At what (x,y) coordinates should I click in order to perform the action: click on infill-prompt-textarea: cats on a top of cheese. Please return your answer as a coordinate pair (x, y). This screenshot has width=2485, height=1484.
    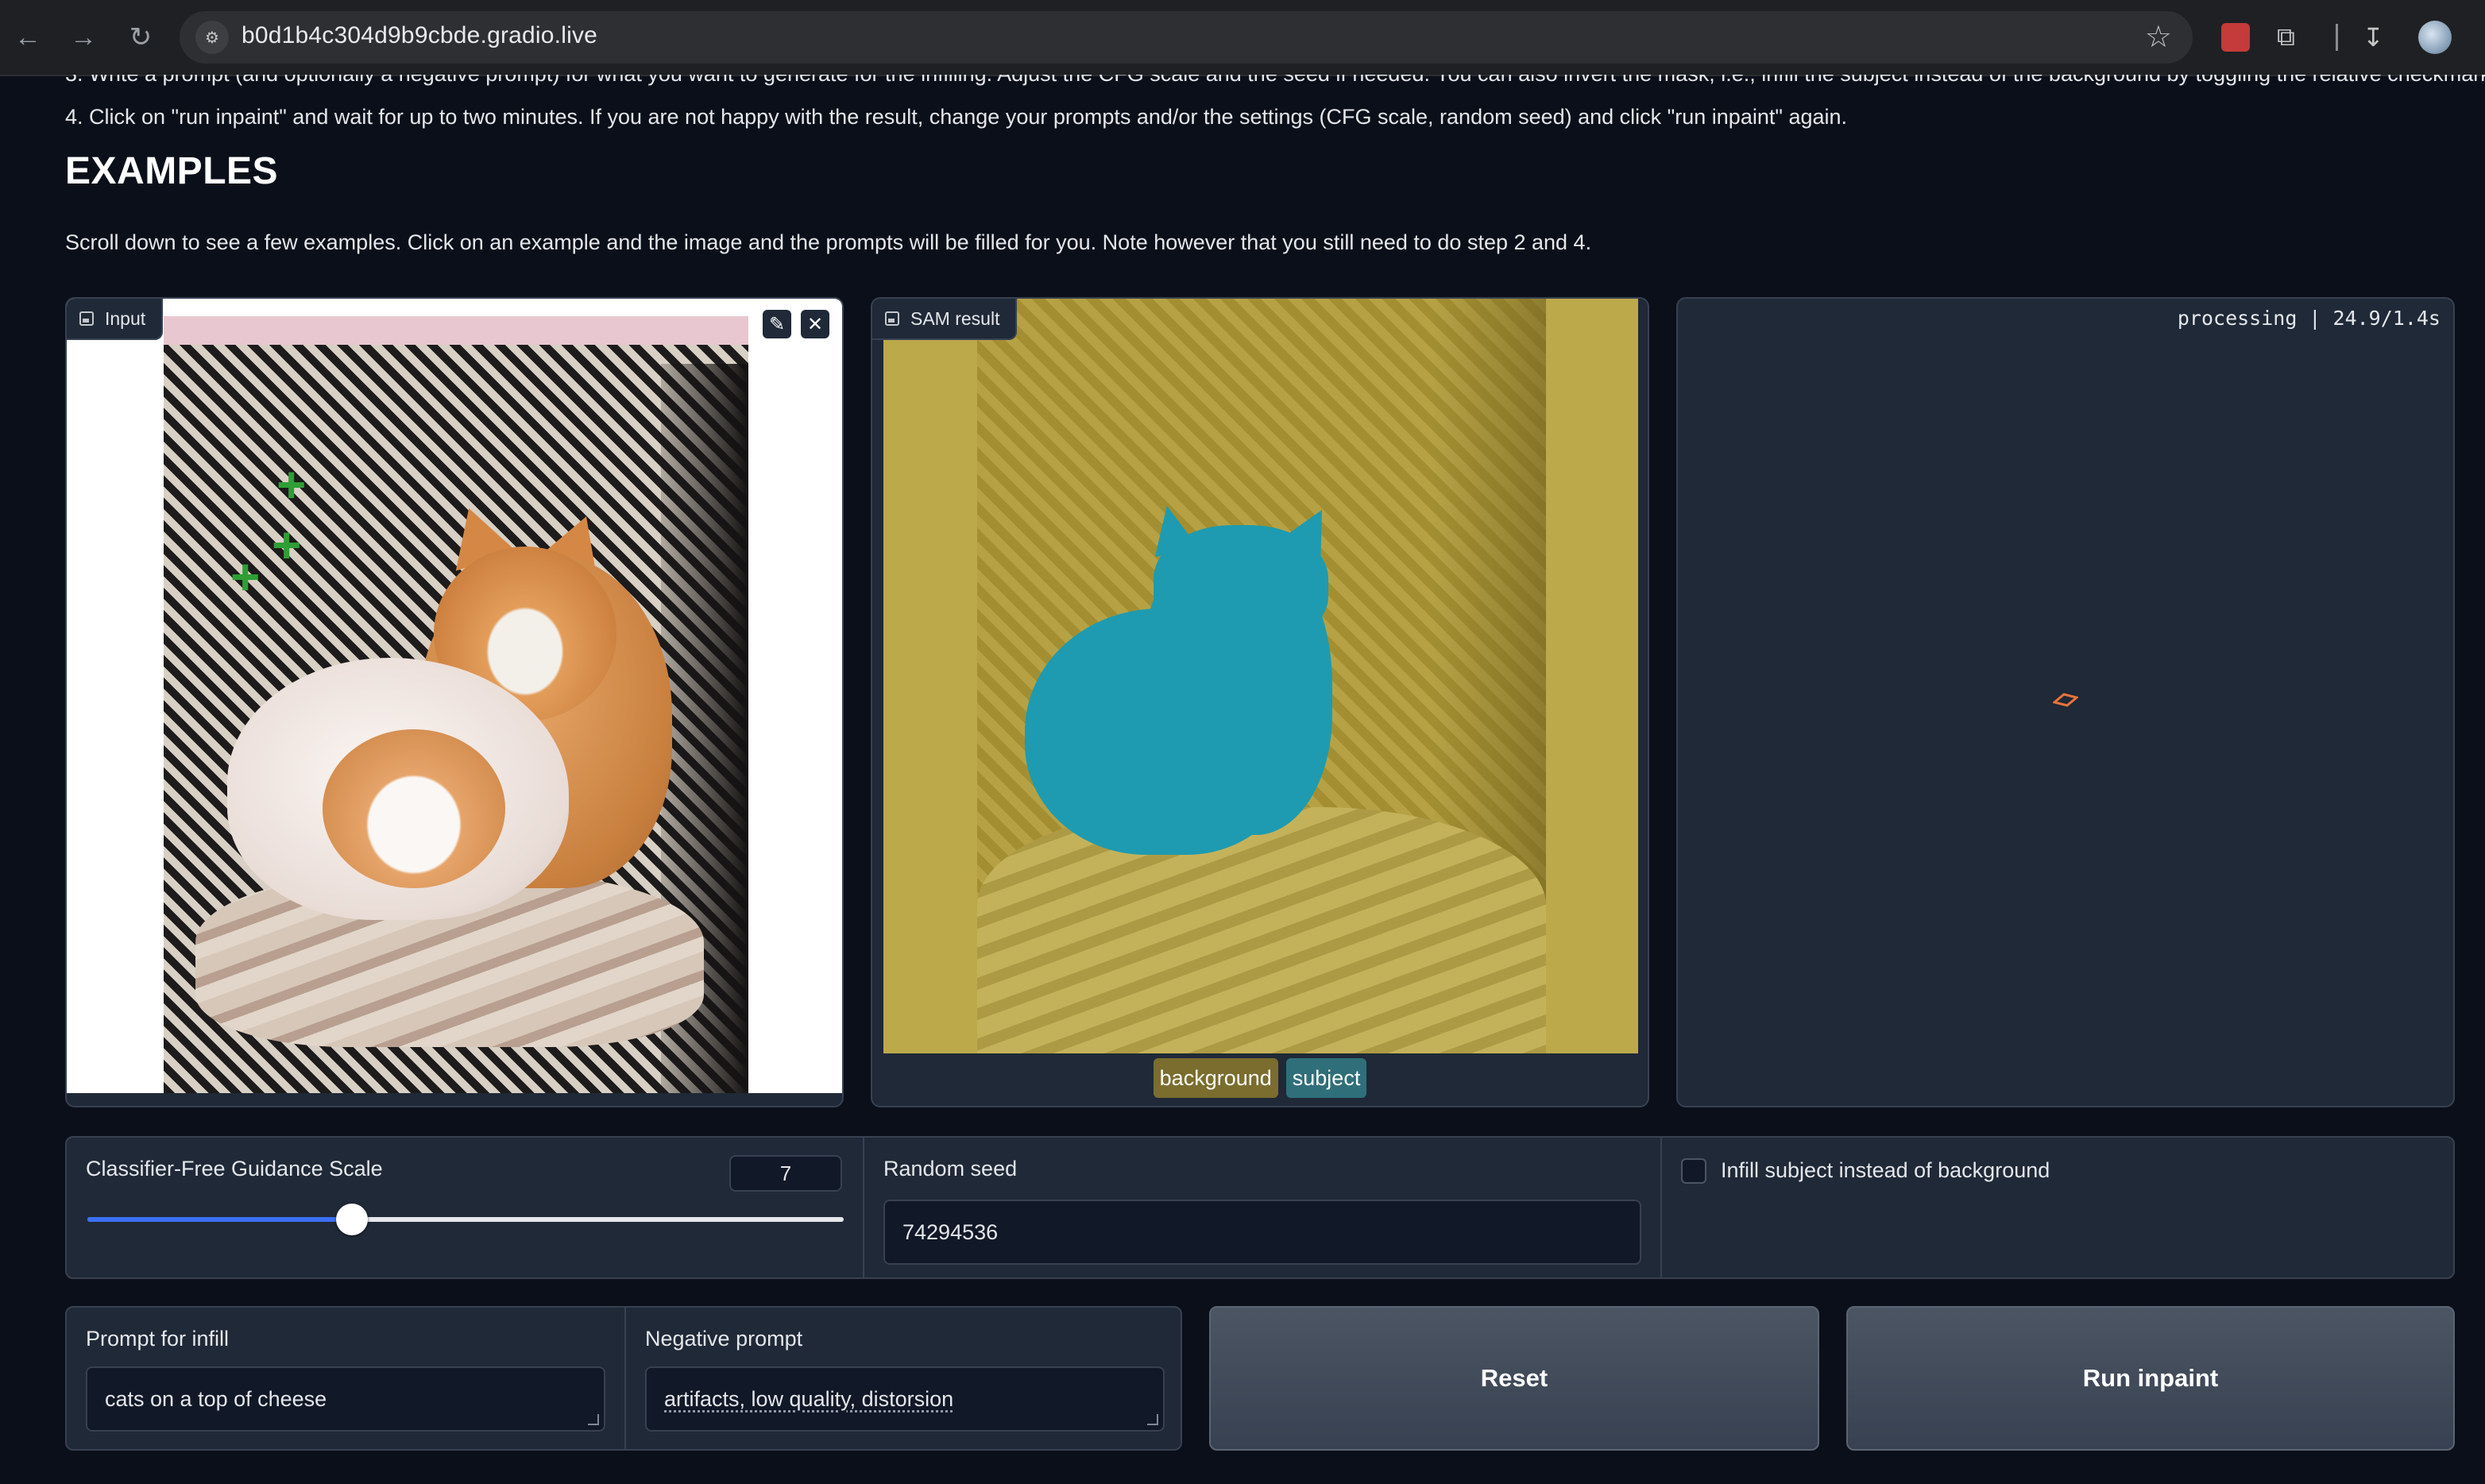
    Looking at the image, I should click on (345, 1399).